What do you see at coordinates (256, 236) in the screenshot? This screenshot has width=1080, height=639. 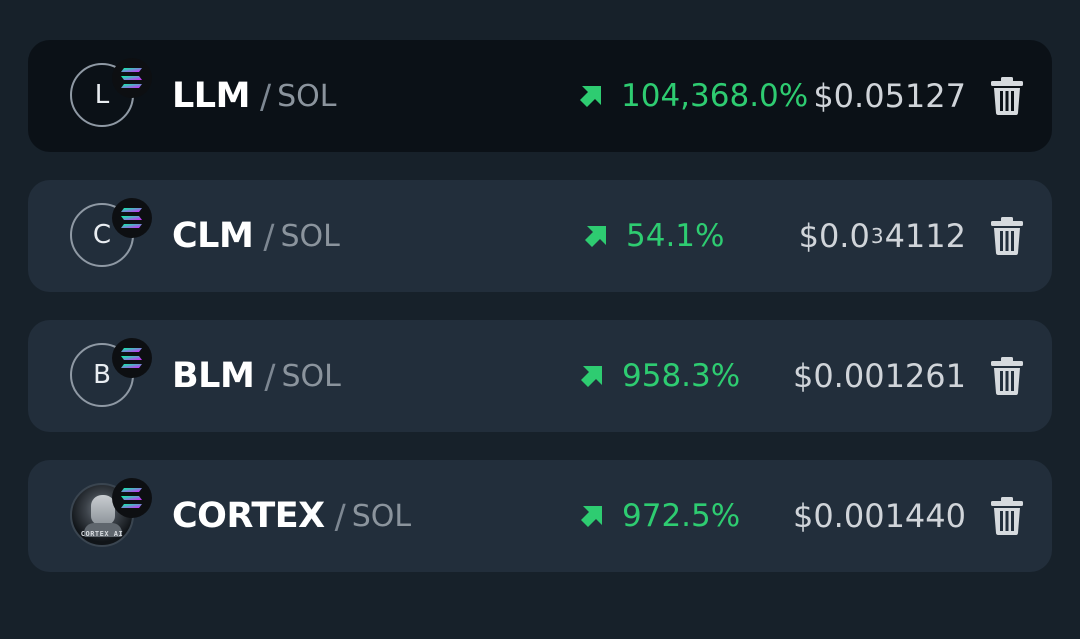 I see `token-pair: CLM / SOL` at bounding box center [256, 236].